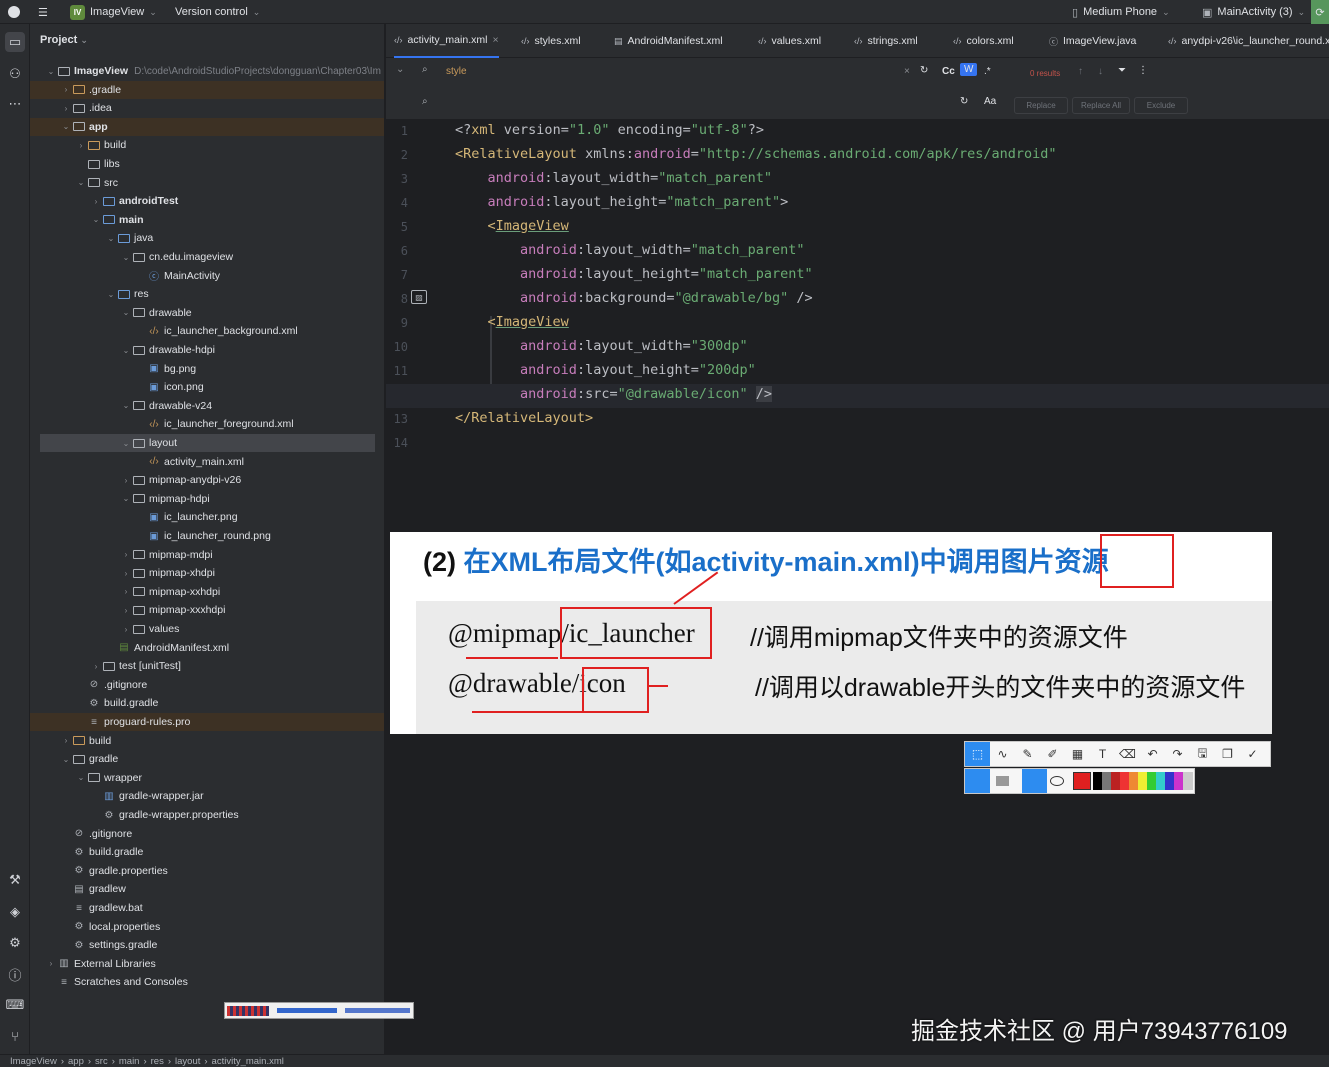  Describe the element at coordinates (1102, 754) in the screenshot. I see `text-tool-icon: T` at that location.